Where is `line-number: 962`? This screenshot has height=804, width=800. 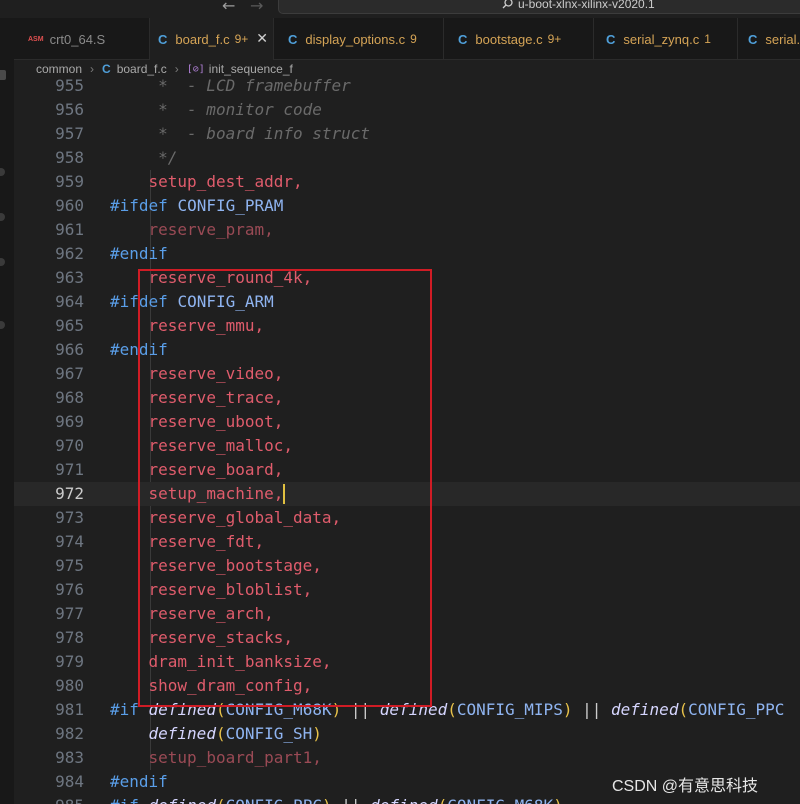 line-number: 962 is located at coordinates (69, 253).